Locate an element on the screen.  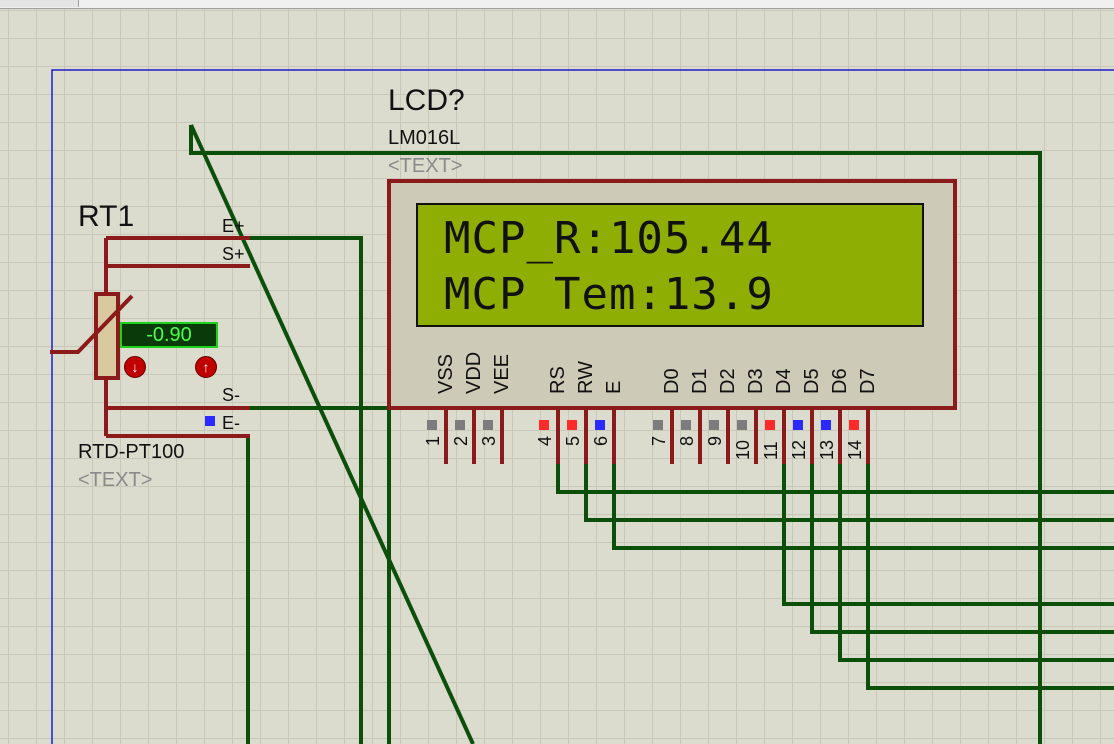
lcd-pin-number: 5 is located at coordinates (573, 440).